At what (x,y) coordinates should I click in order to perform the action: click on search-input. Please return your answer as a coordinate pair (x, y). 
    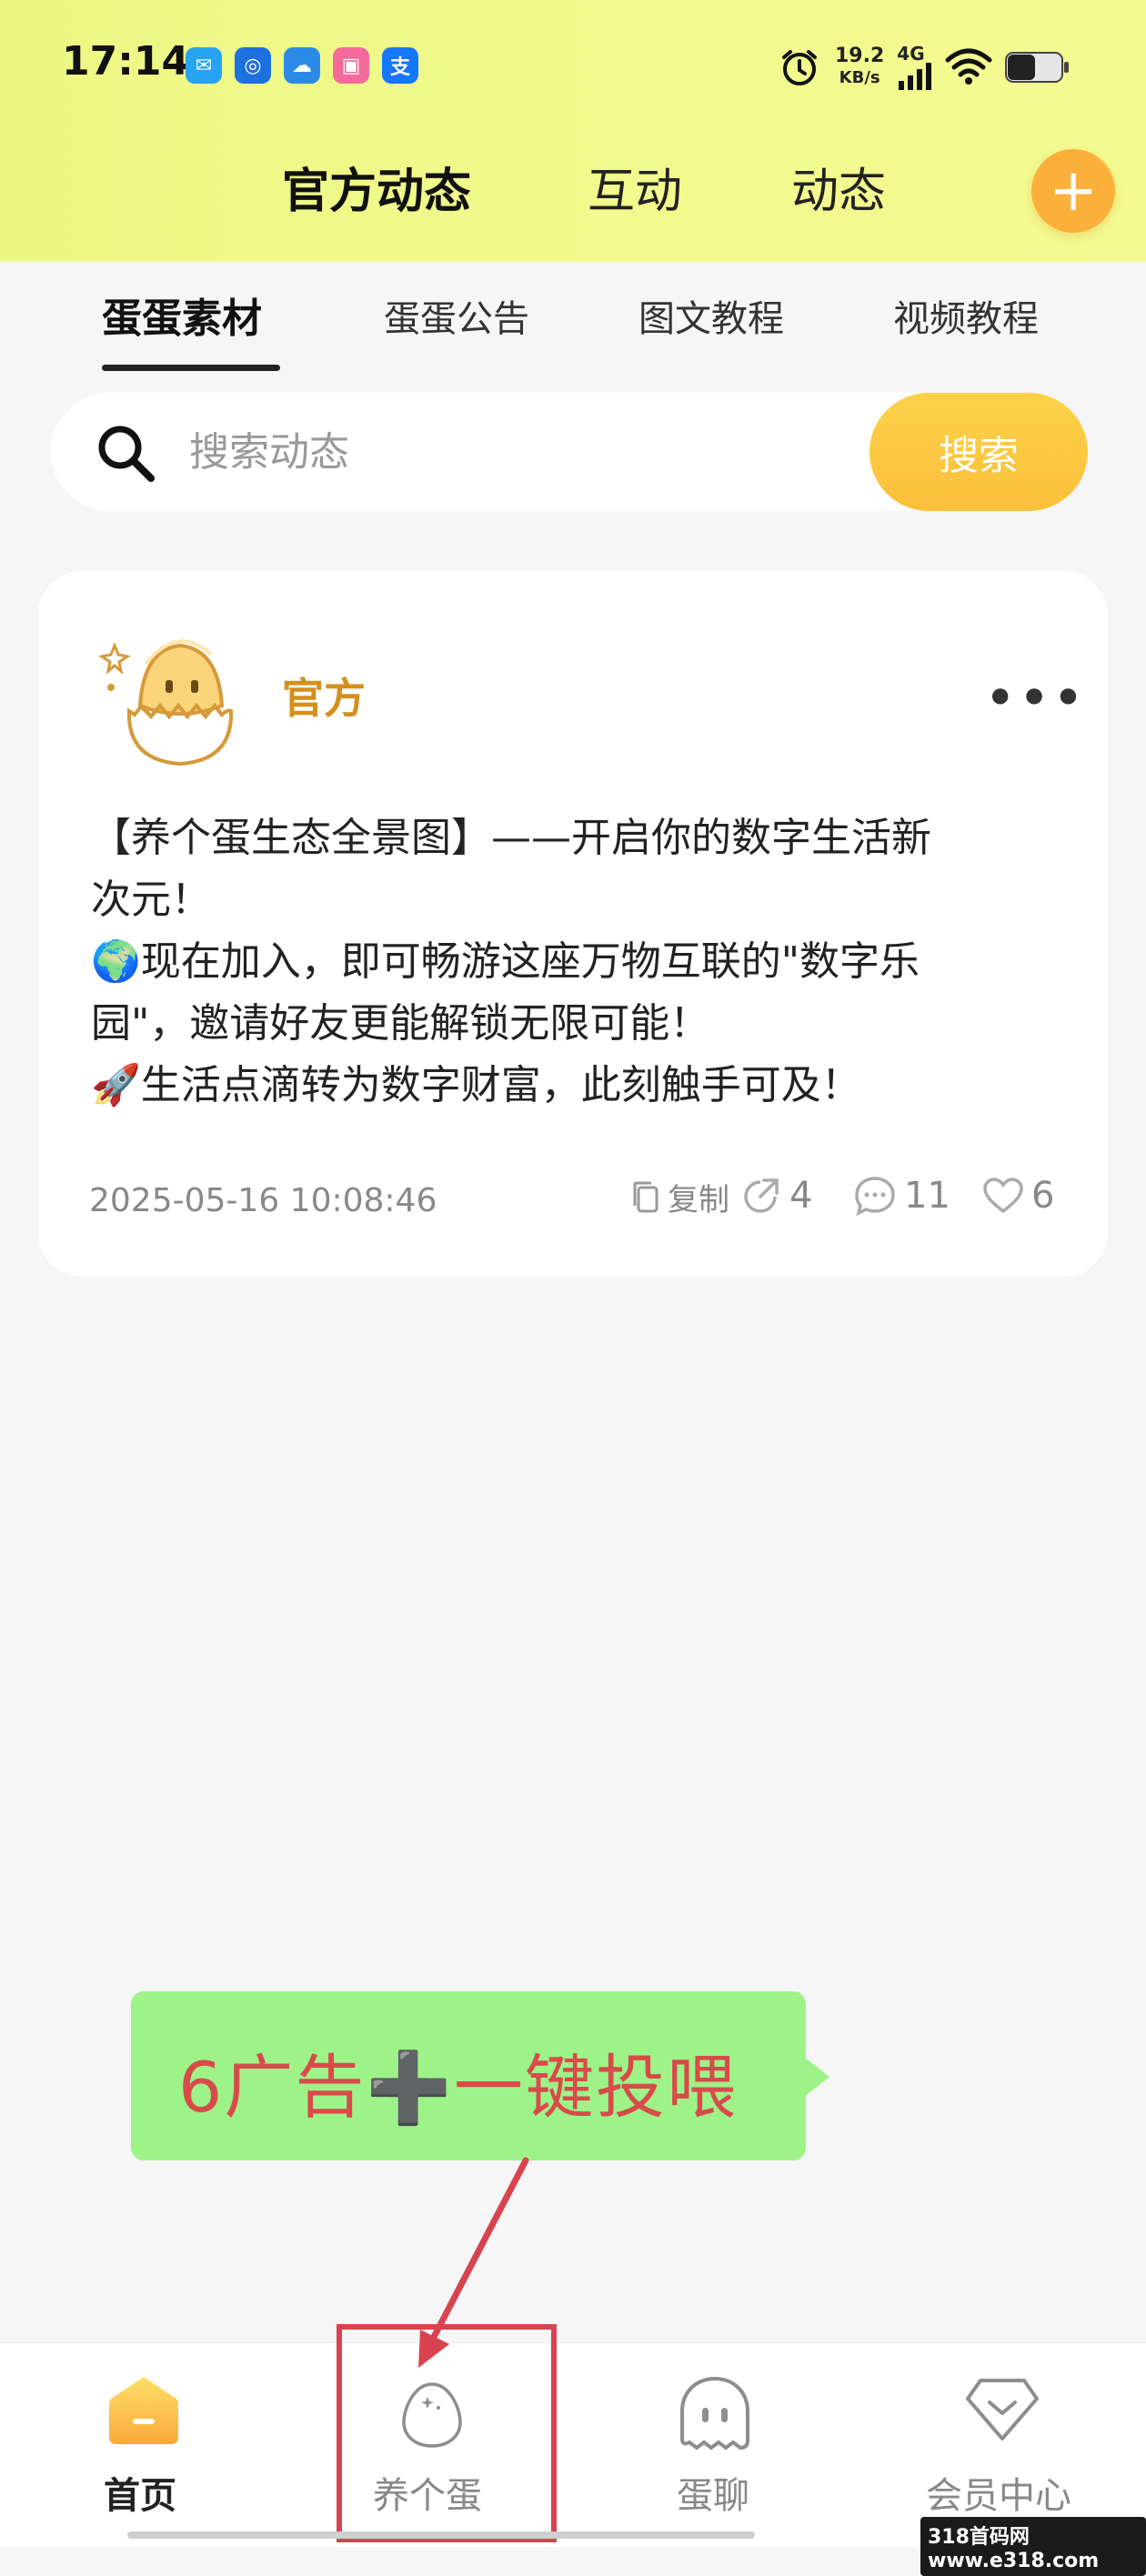
    Looking at the image, I should click on (507, 452).